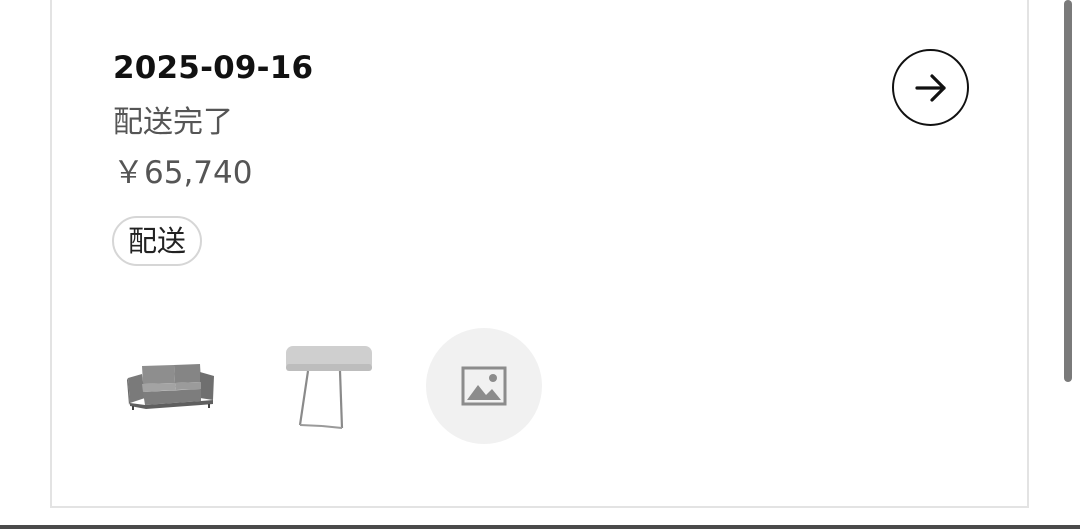 The image size is (1080, 529). I want to click on arrow-right-icon, so click(930, 87).